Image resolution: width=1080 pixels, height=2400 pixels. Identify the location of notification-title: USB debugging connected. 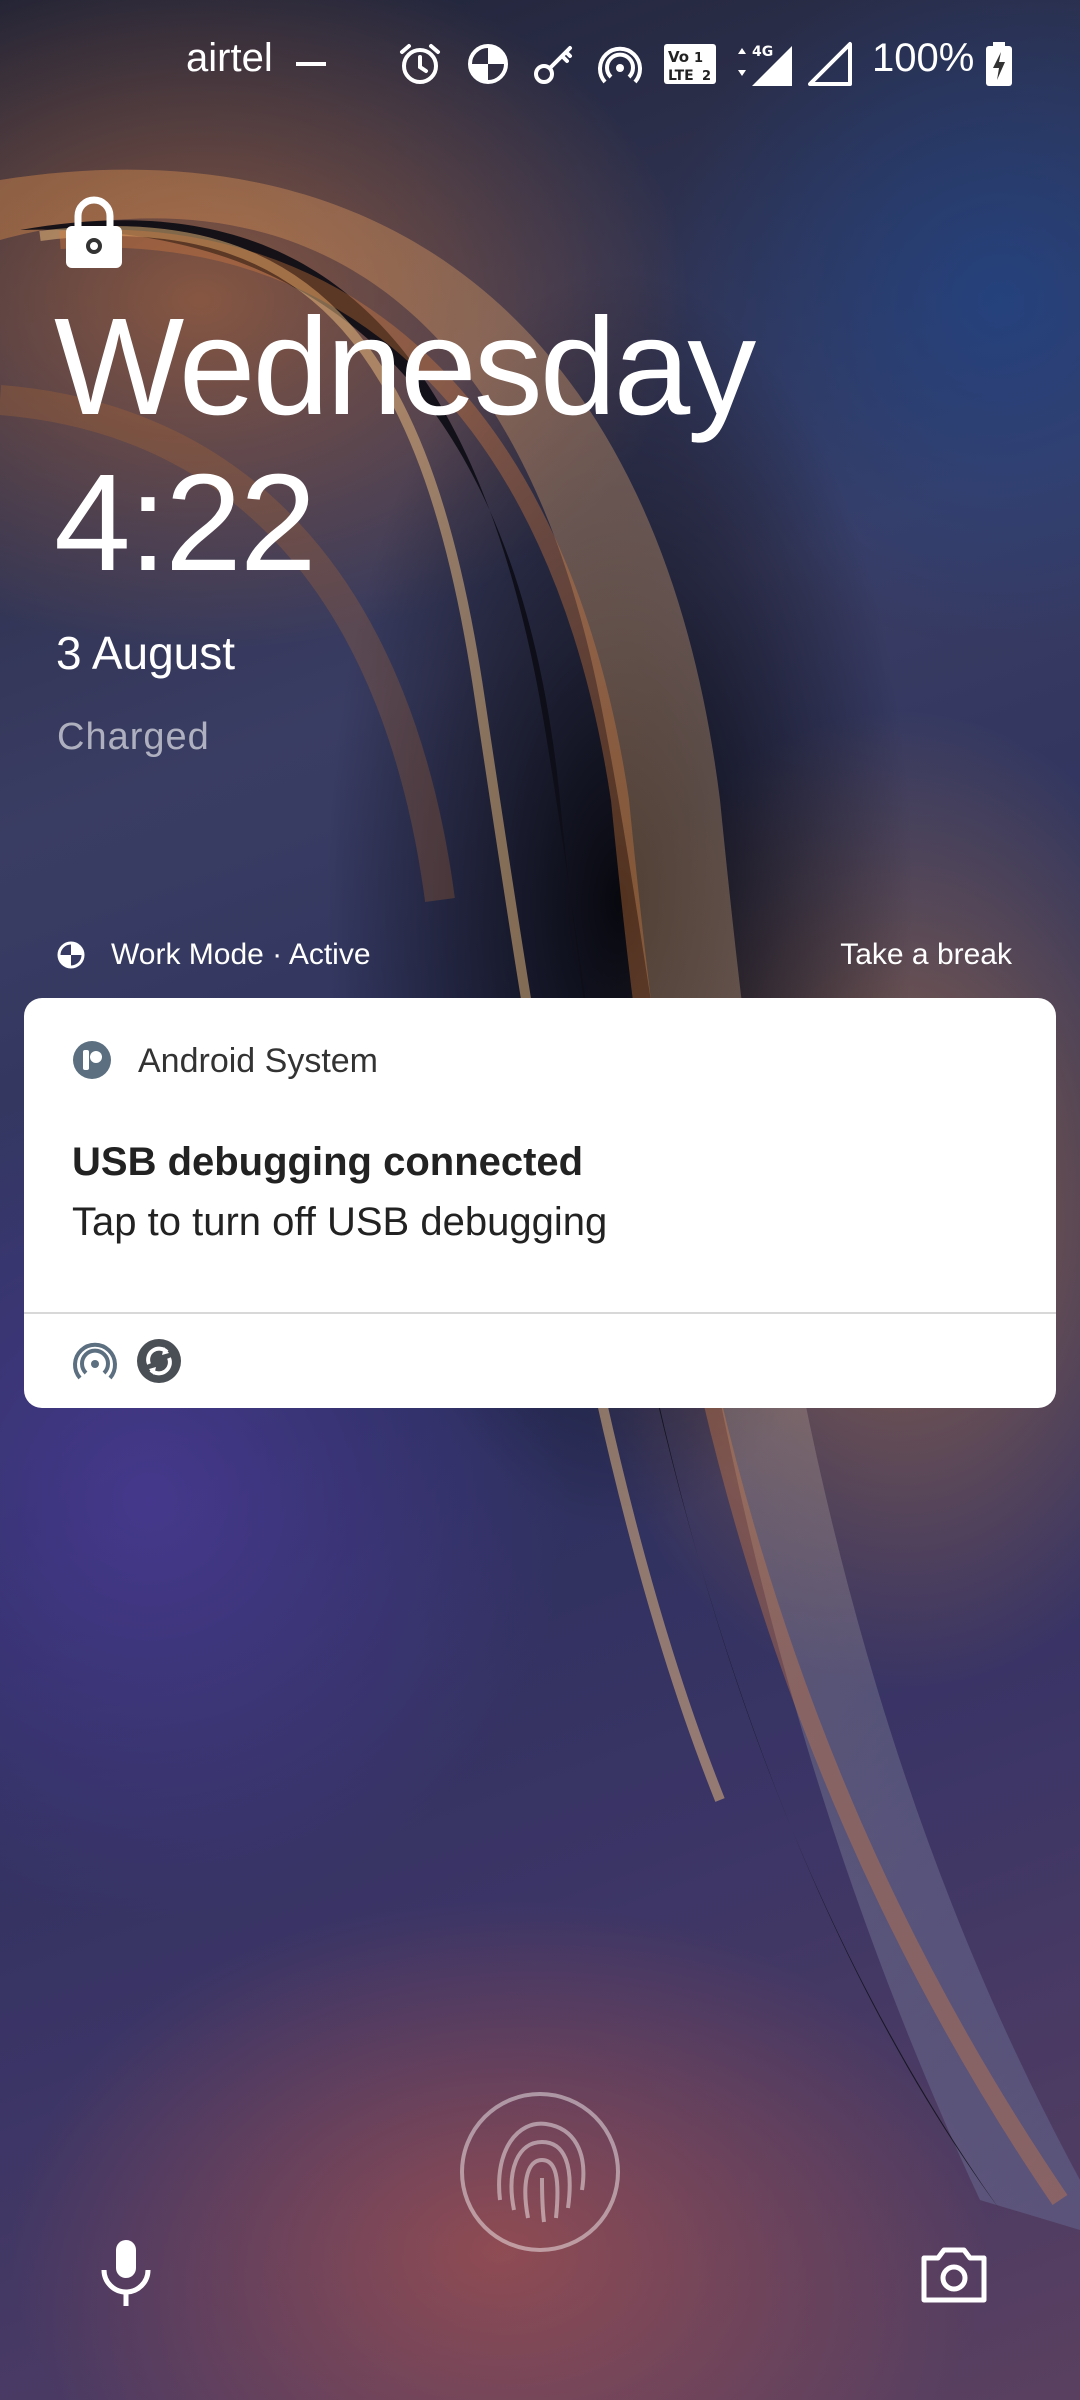
(328, 1162).